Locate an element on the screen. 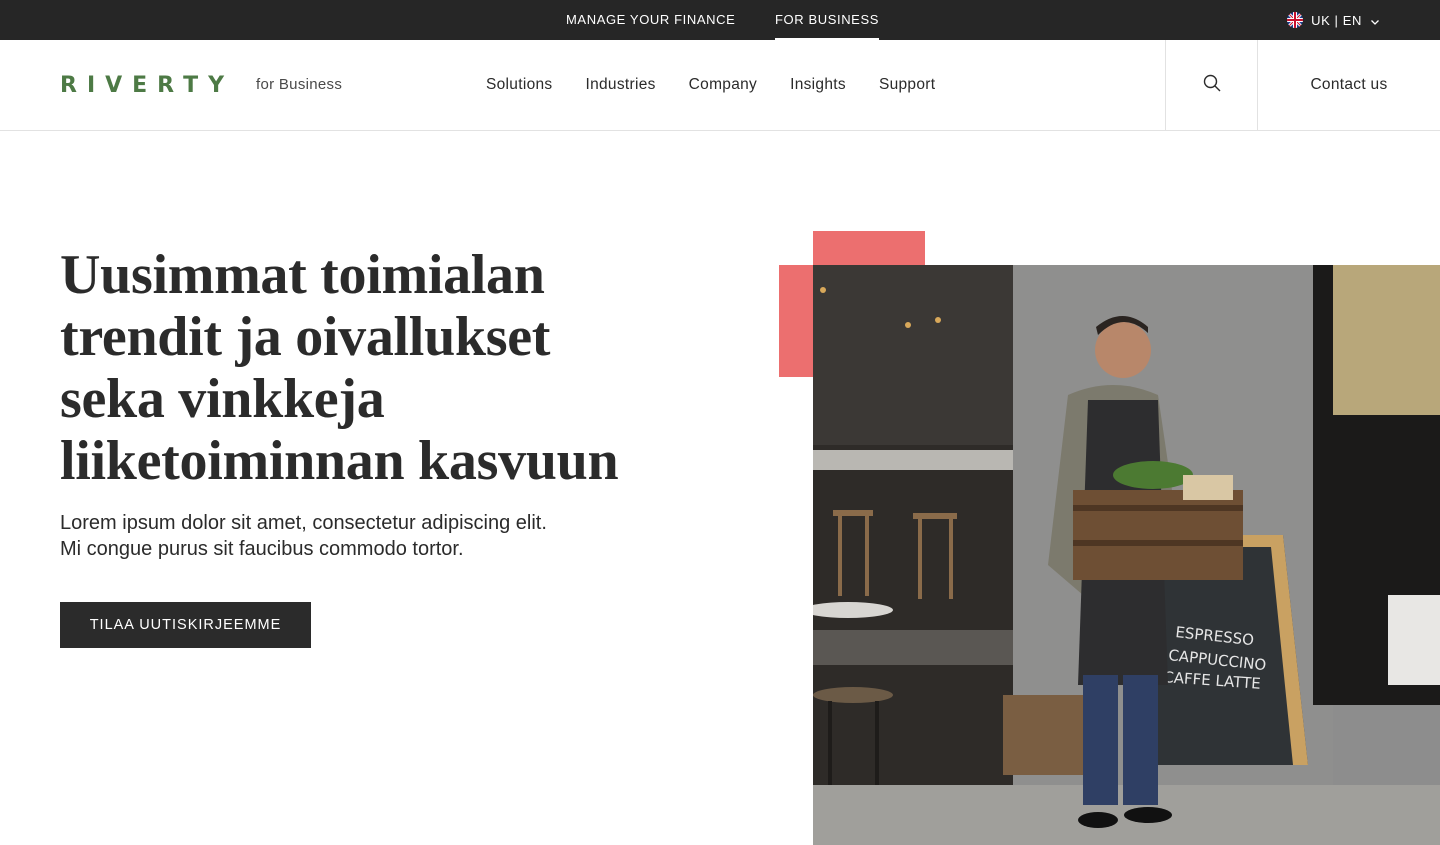 The image size is (1440, 845). nav-item-company: Company is located at coordinates (723, 85).